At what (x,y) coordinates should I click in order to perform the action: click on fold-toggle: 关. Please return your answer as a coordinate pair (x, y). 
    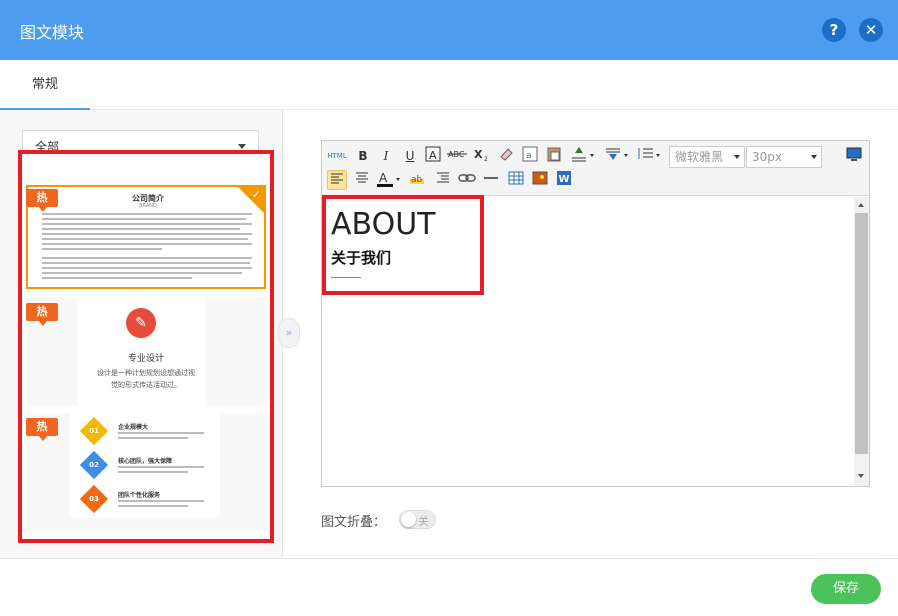
    Looking at the image, I should click on (417, 519).